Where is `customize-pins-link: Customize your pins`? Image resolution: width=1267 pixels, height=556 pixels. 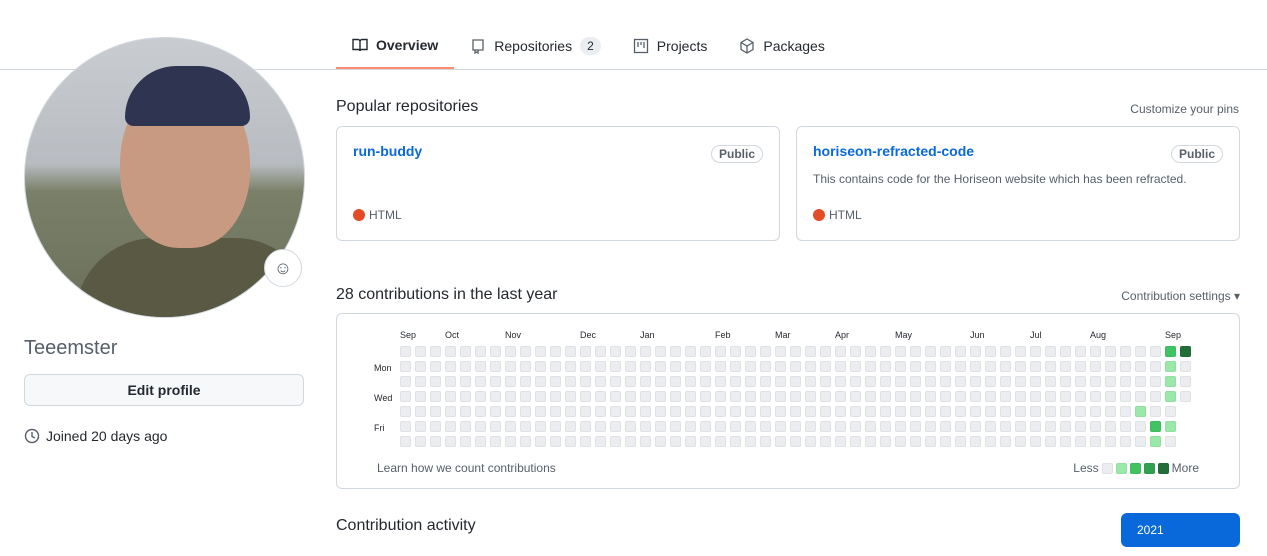
customize-pins-link: Customize your pins is located at coordinates (1184, 109).